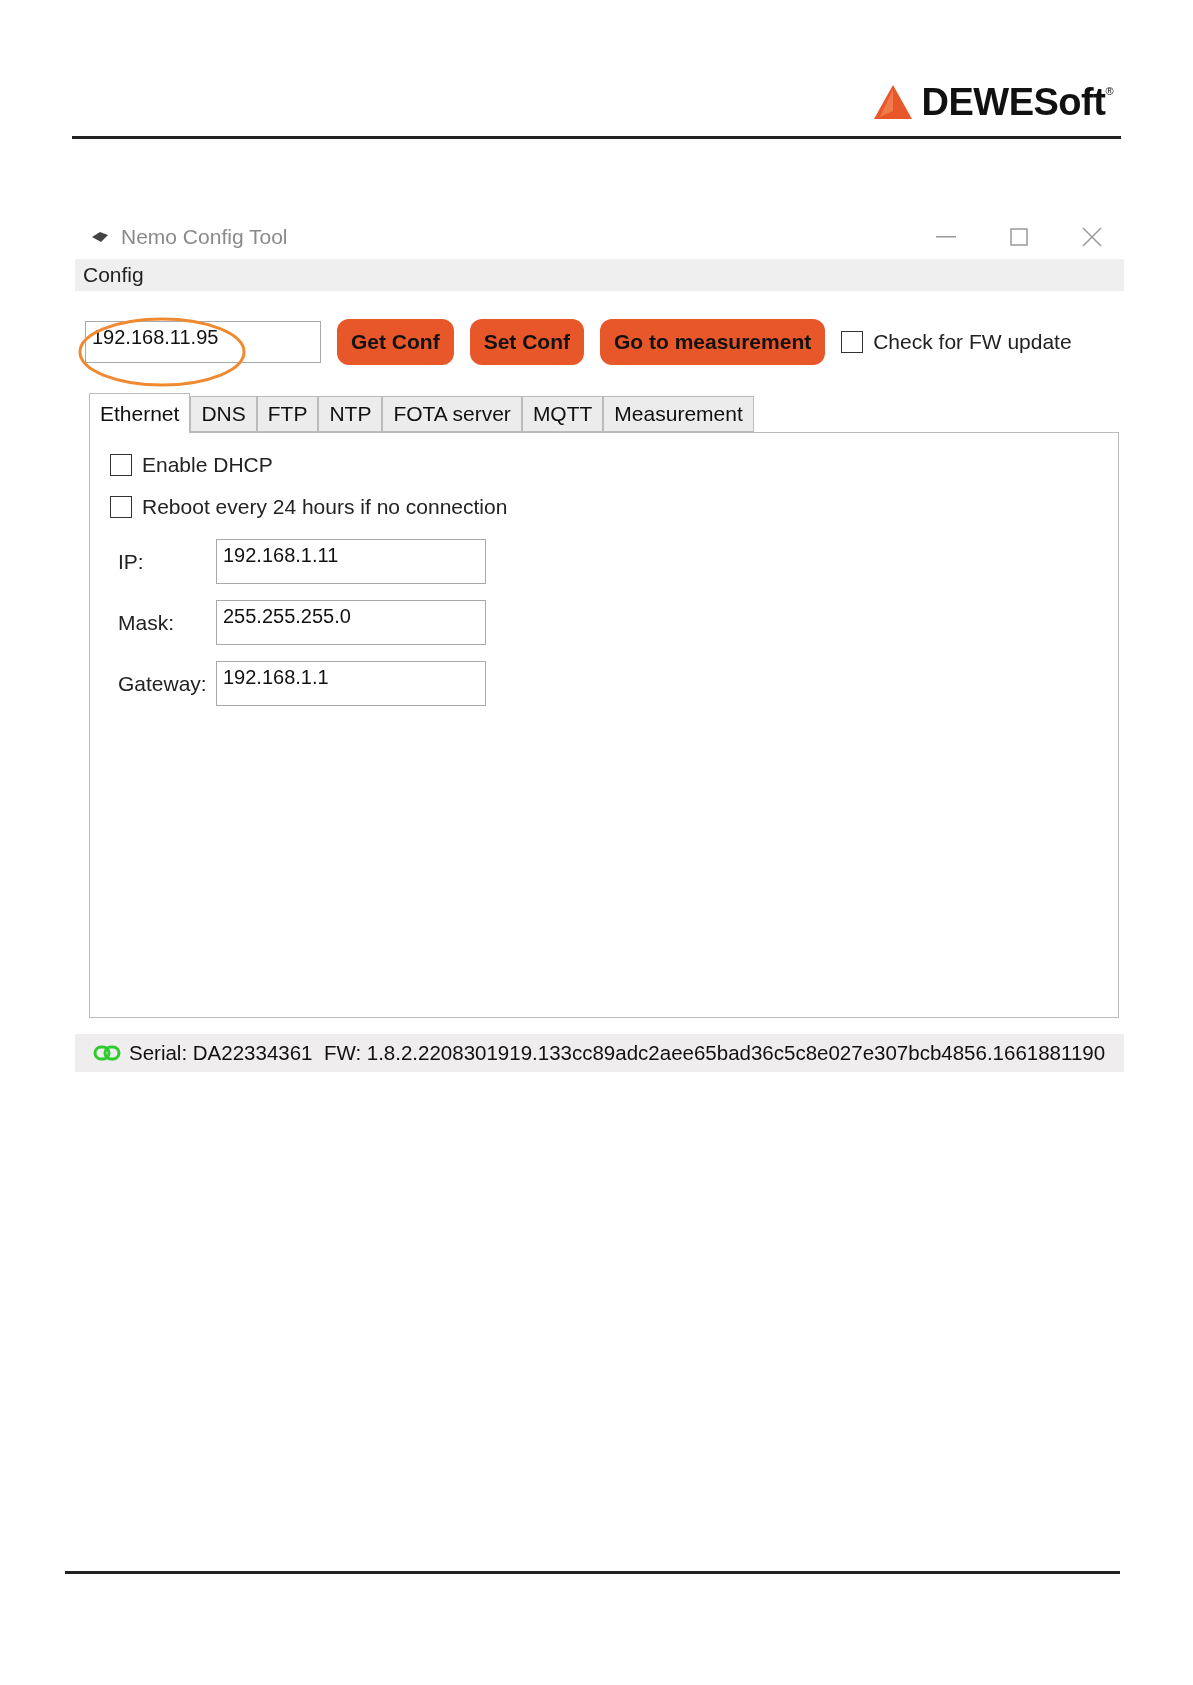  What do you see at coordinates (113, 275) in the screenshot?
I see `menu-item: Config` at bounding box center [113, 275].